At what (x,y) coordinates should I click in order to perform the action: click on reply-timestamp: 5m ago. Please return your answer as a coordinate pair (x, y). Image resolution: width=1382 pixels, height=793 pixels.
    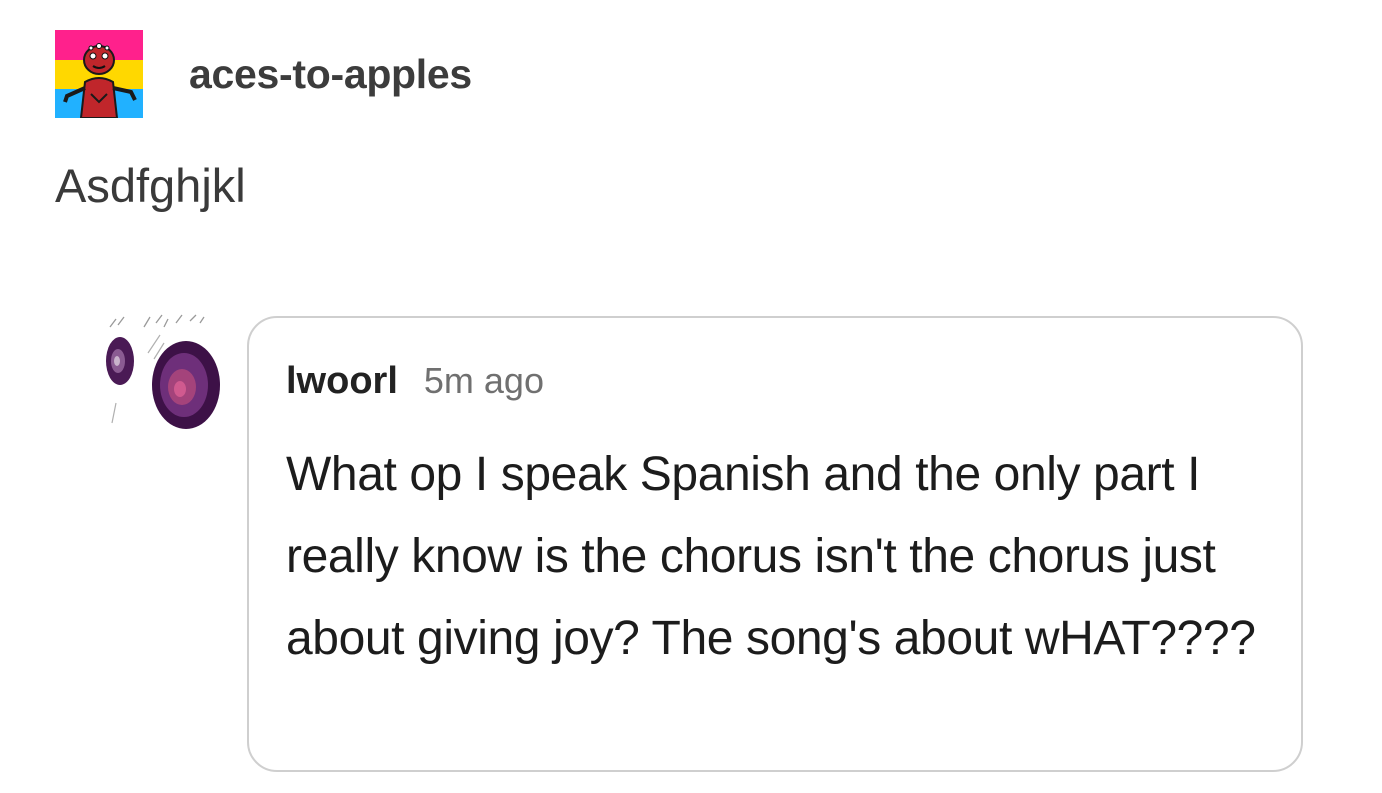
    Looking at the image, I should click on (483, 380).